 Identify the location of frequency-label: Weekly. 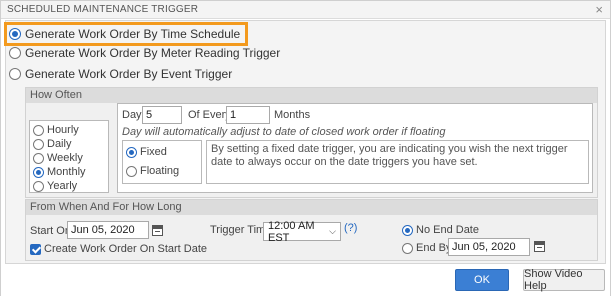
(65, 158).